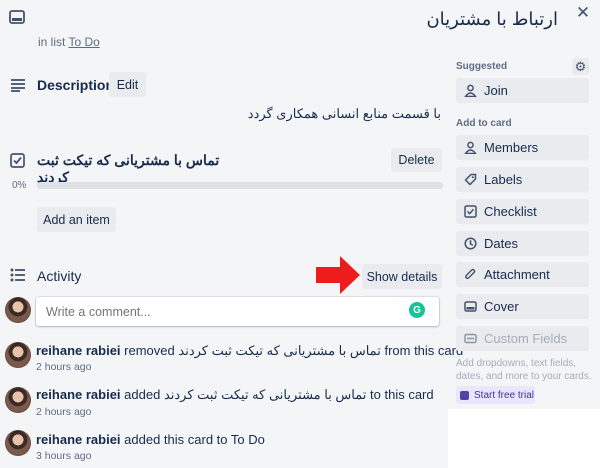  I want to click on list-location: in list To Do, so click(69, 42).